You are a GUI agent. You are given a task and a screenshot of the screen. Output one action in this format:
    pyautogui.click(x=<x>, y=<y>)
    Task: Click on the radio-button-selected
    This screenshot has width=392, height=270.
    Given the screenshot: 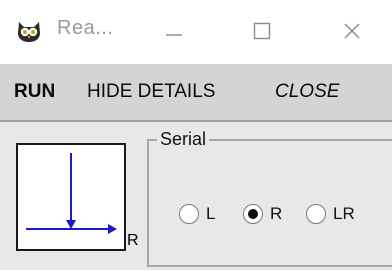 What is the action you would take?
    pyautogui.click(x=253, y=214)
    